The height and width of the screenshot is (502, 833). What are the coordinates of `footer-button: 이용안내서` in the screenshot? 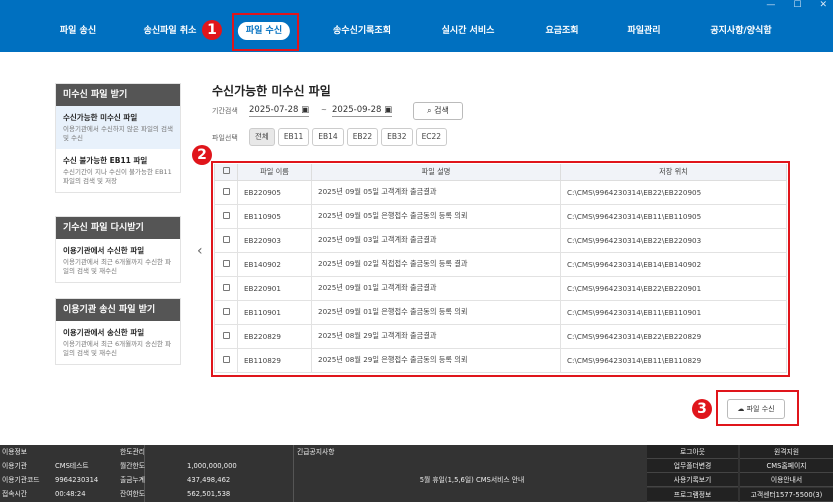 It's located at (786, 480).